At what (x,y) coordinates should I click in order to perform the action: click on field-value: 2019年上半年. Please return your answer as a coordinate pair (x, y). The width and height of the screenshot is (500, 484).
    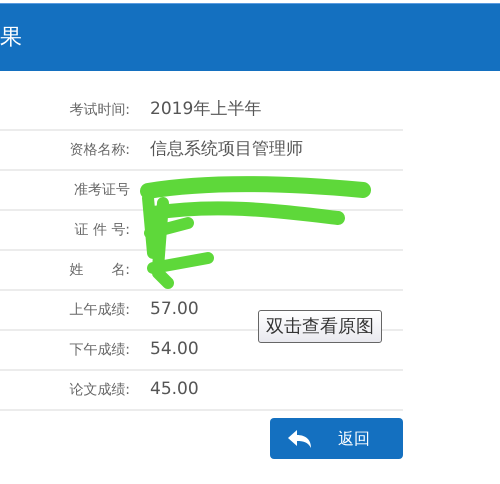
    Looking at the image, I should click on (206, 110).